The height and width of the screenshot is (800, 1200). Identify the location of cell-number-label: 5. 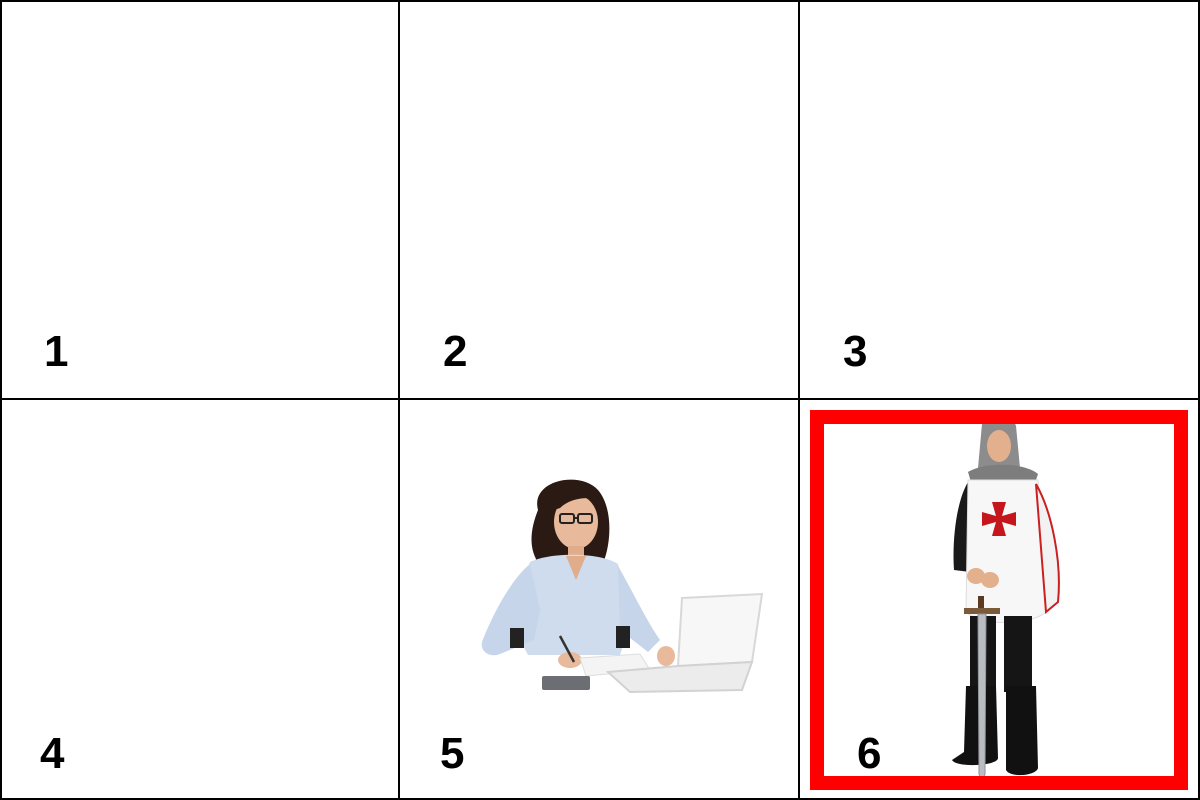
(452, 753).